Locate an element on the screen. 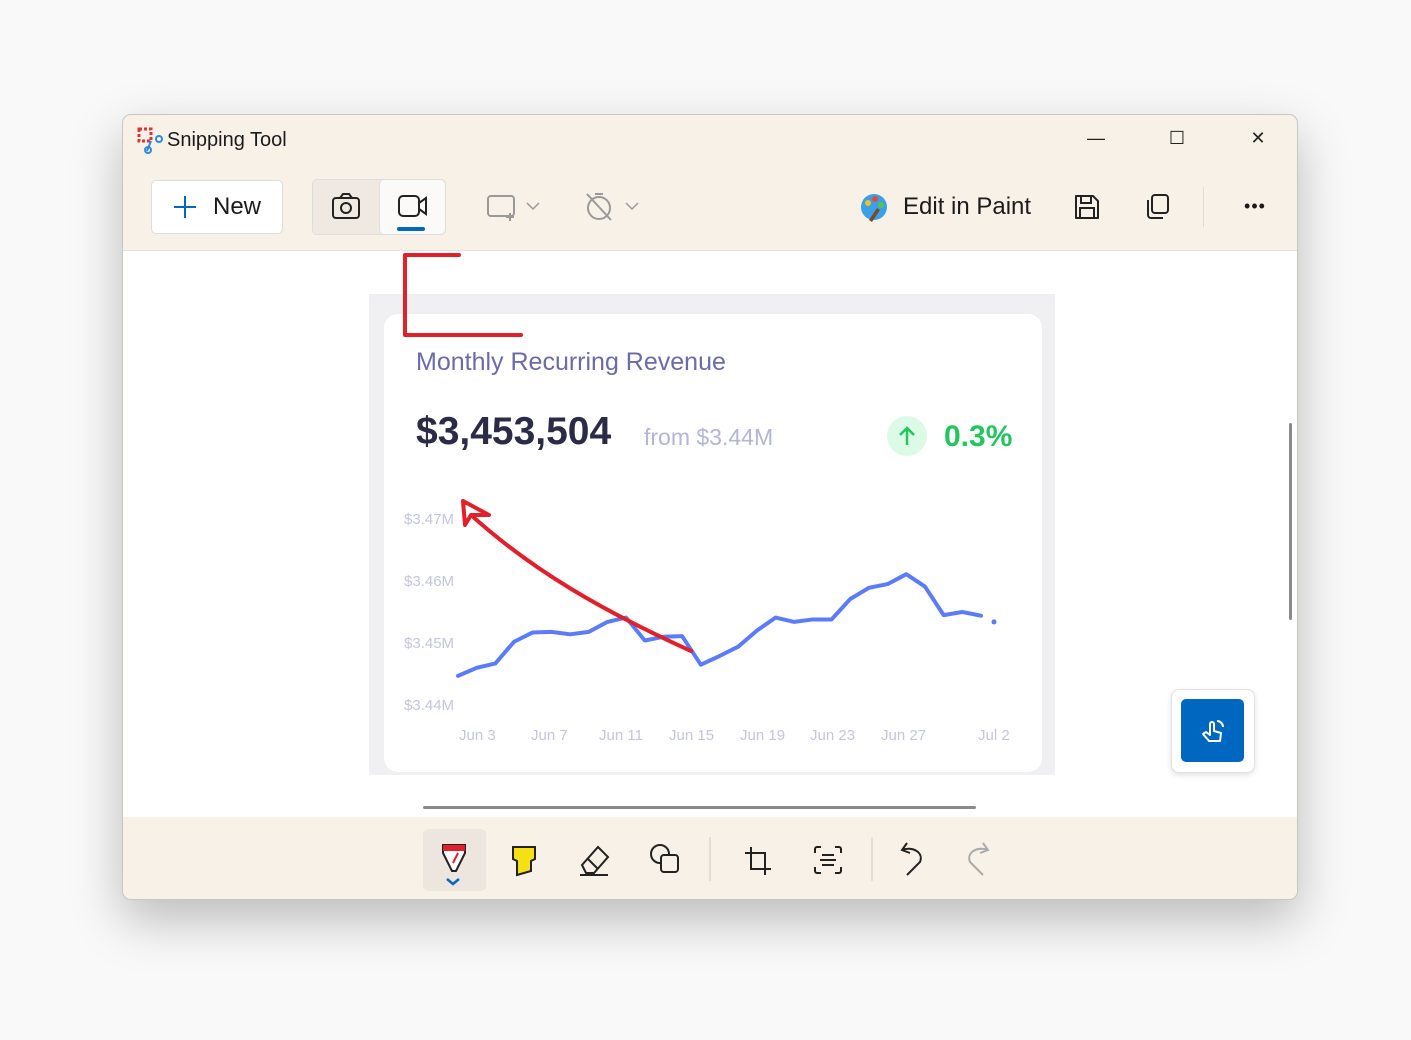 Image resolution: width=1411 pixels, height=1040 pixels. active-indicator is located at coordinates (411, 229).